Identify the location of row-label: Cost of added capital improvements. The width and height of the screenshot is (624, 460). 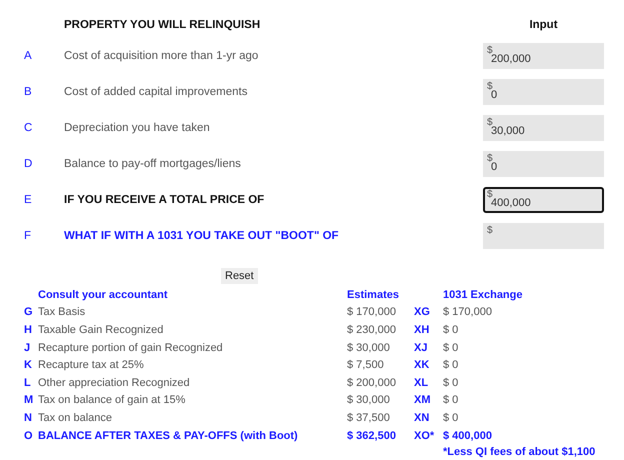
(156, 92).